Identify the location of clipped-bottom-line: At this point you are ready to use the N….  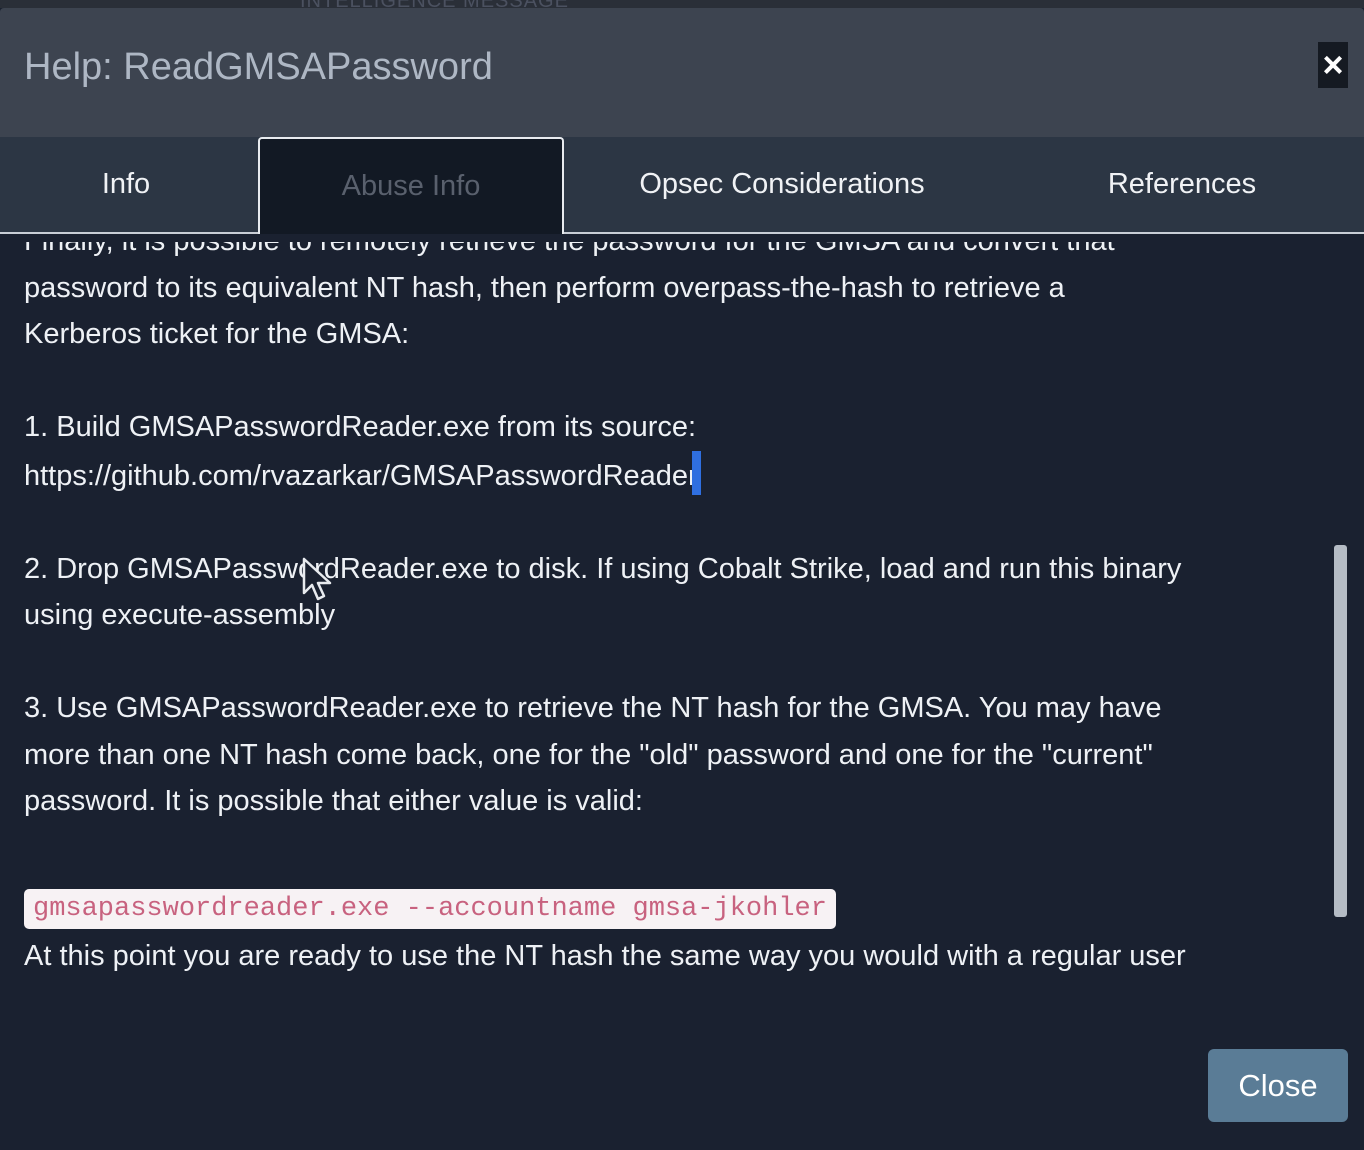
(605, 955).